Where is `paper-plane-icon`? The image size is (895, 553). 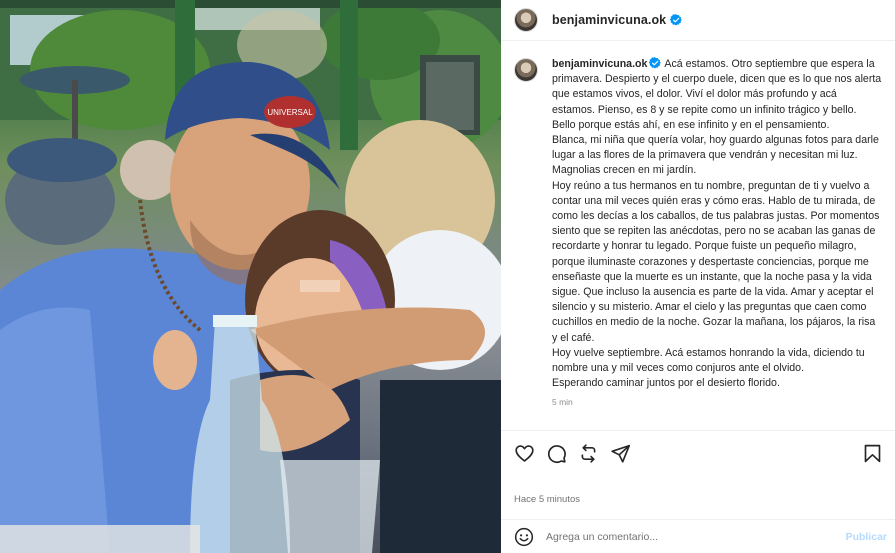 paper-plane-icon is located at coordinates (620, 453).